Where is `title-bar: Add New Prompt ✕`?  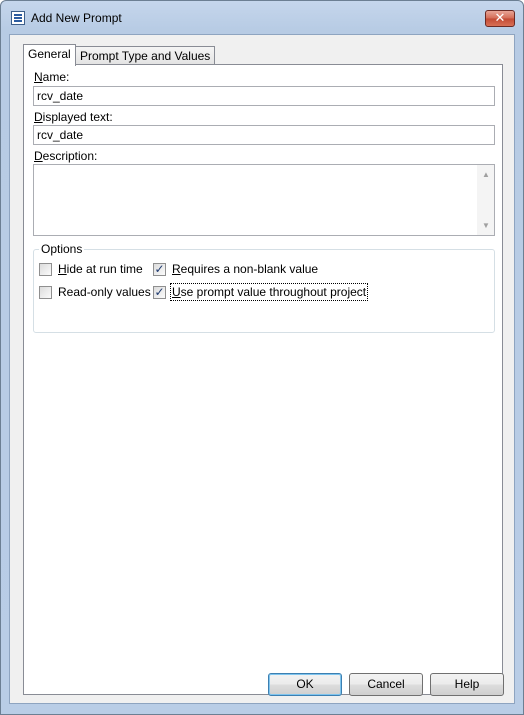 title-bar: Add New Prompt ✕ is located at coordinates (262, 18).